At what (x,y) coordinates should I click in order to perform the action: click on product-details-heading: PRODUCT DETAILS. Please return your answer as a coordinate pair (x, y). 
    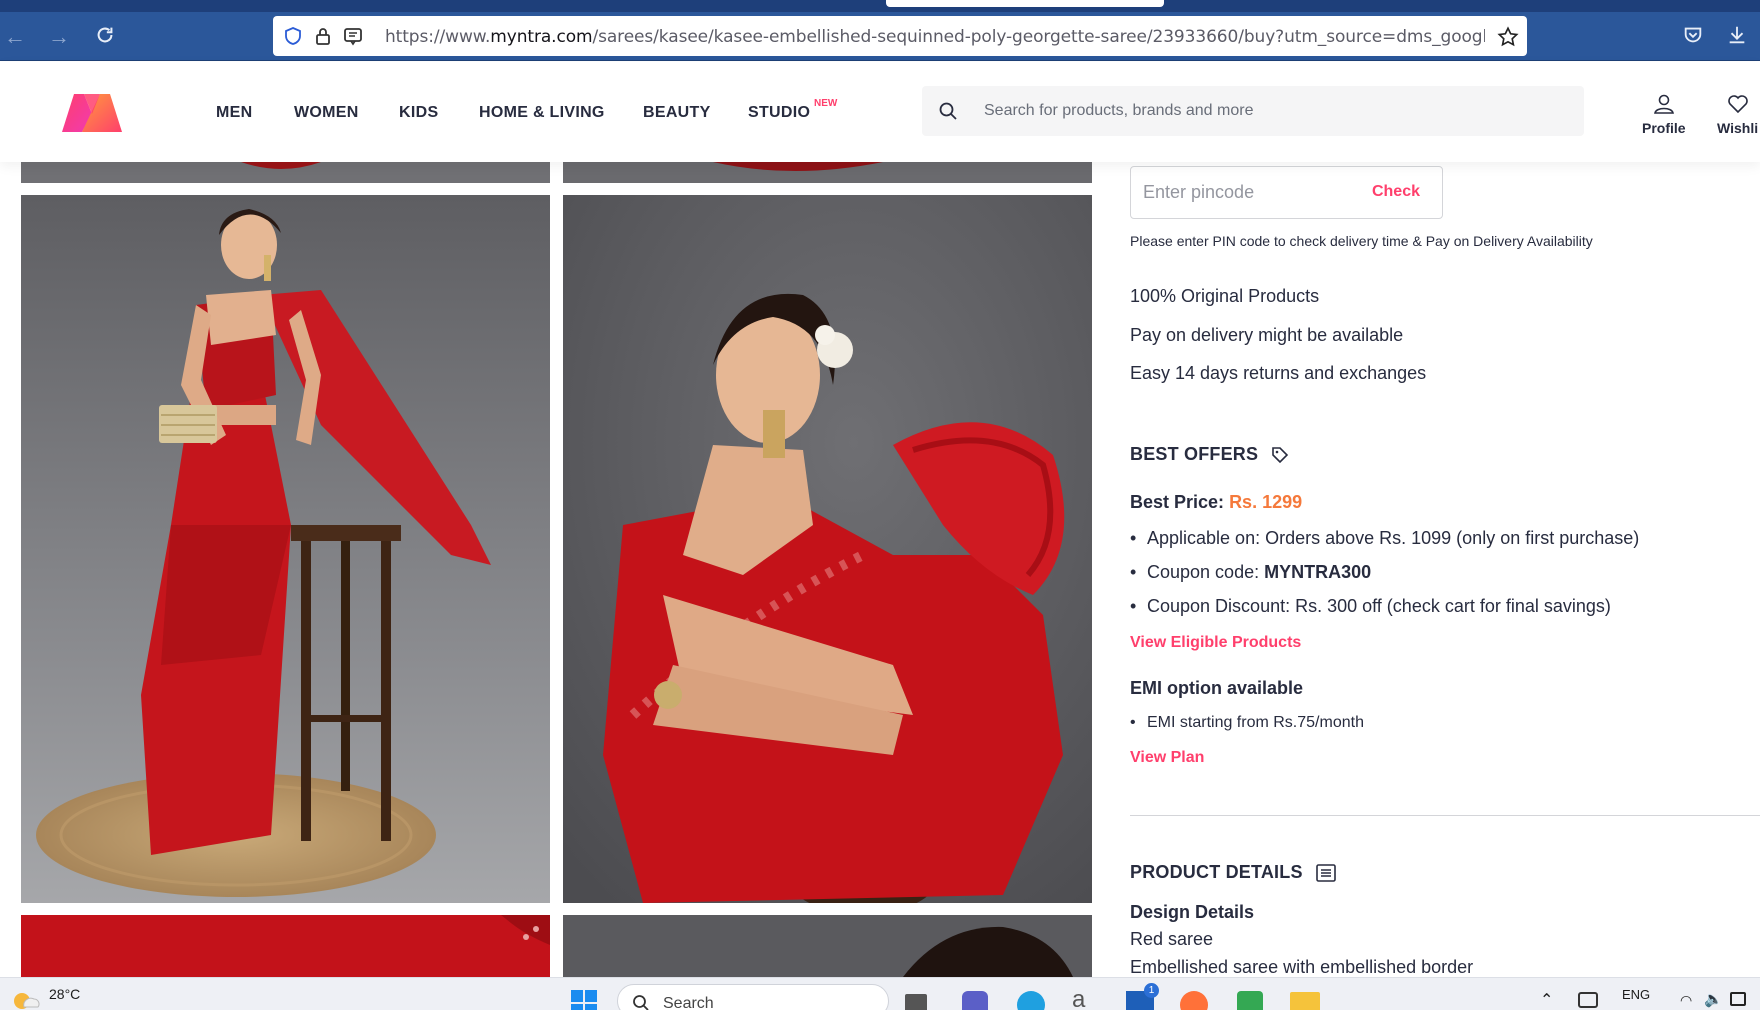
    Looking at the image, I should click on (1233, 872).